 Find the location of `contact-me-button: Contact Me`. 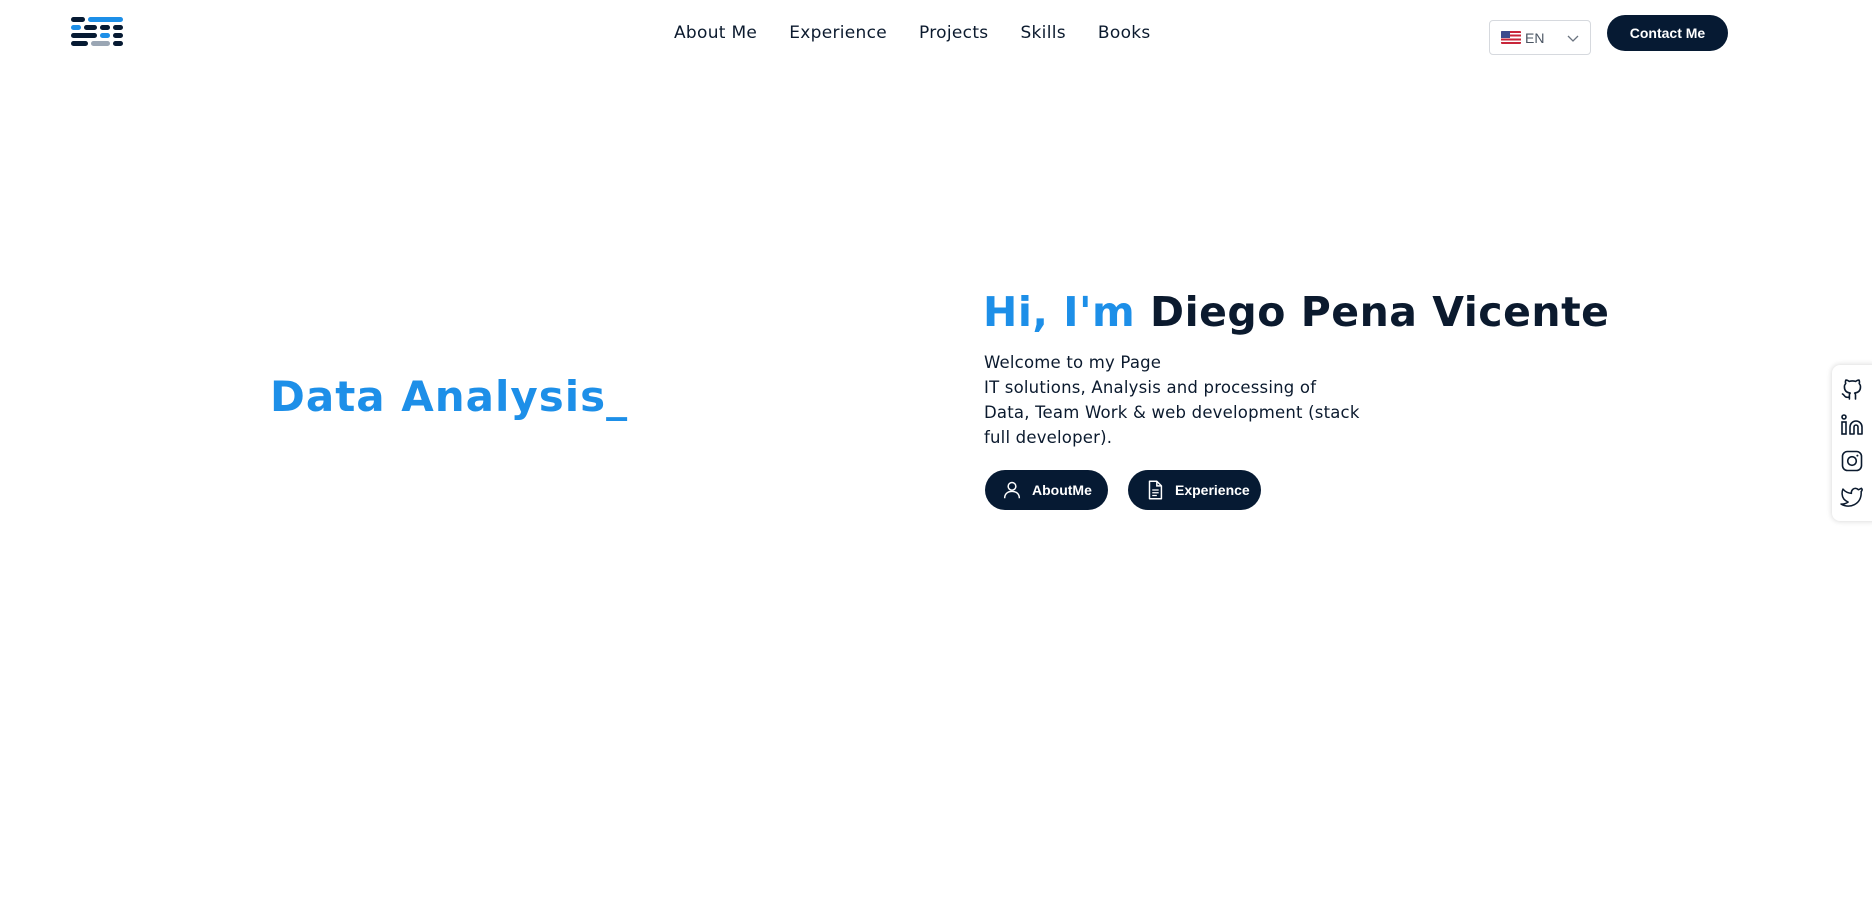

contact-me-button: Contact Me is located at coordinates (1667, 33).